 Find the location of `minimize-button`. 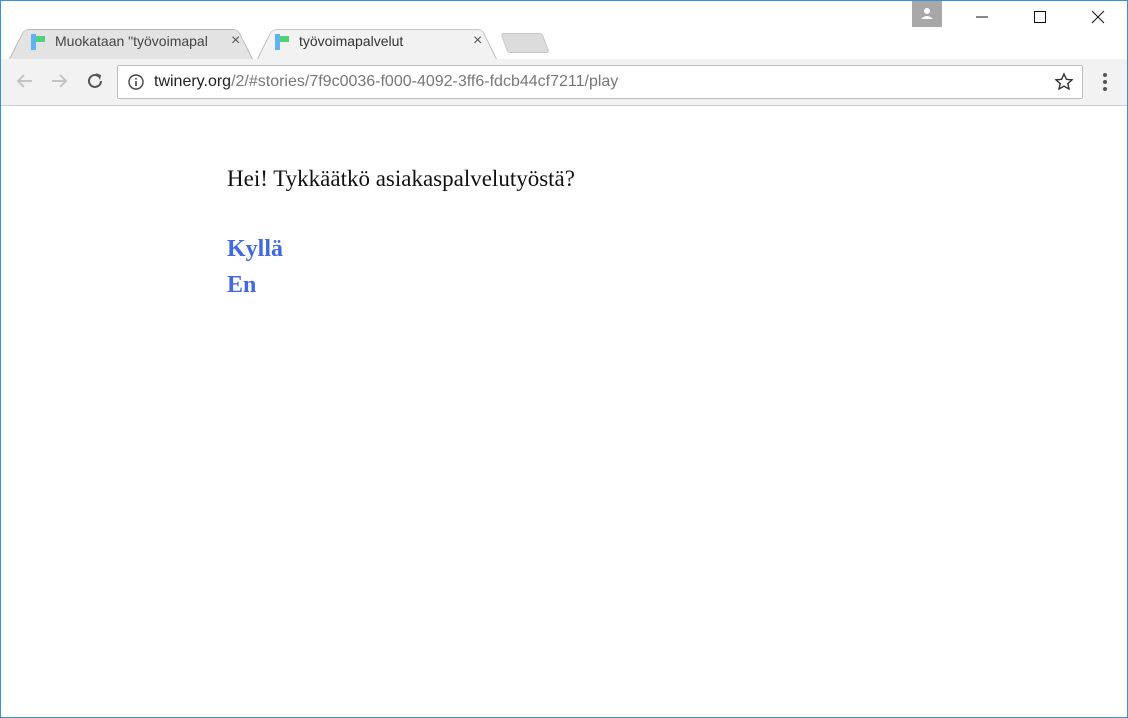

minimize-button is located at coordinates (982, 20).